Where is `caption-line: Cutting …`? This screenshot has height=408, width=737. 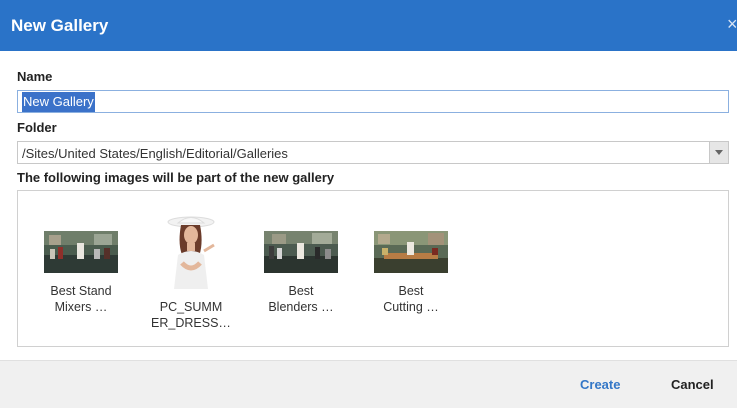
caption-line: Cutting … is located at coordinates (411, 307).